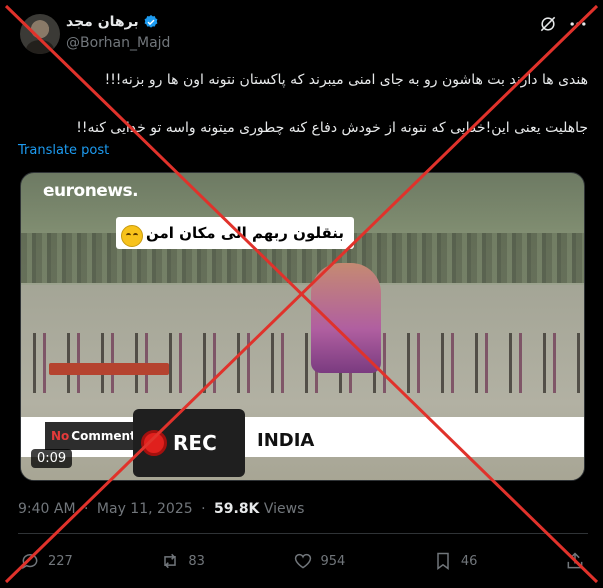 The height and width of the screenshot is (588, 603). I want to click on no-comment-badge: No Comment, so click(93, 436).